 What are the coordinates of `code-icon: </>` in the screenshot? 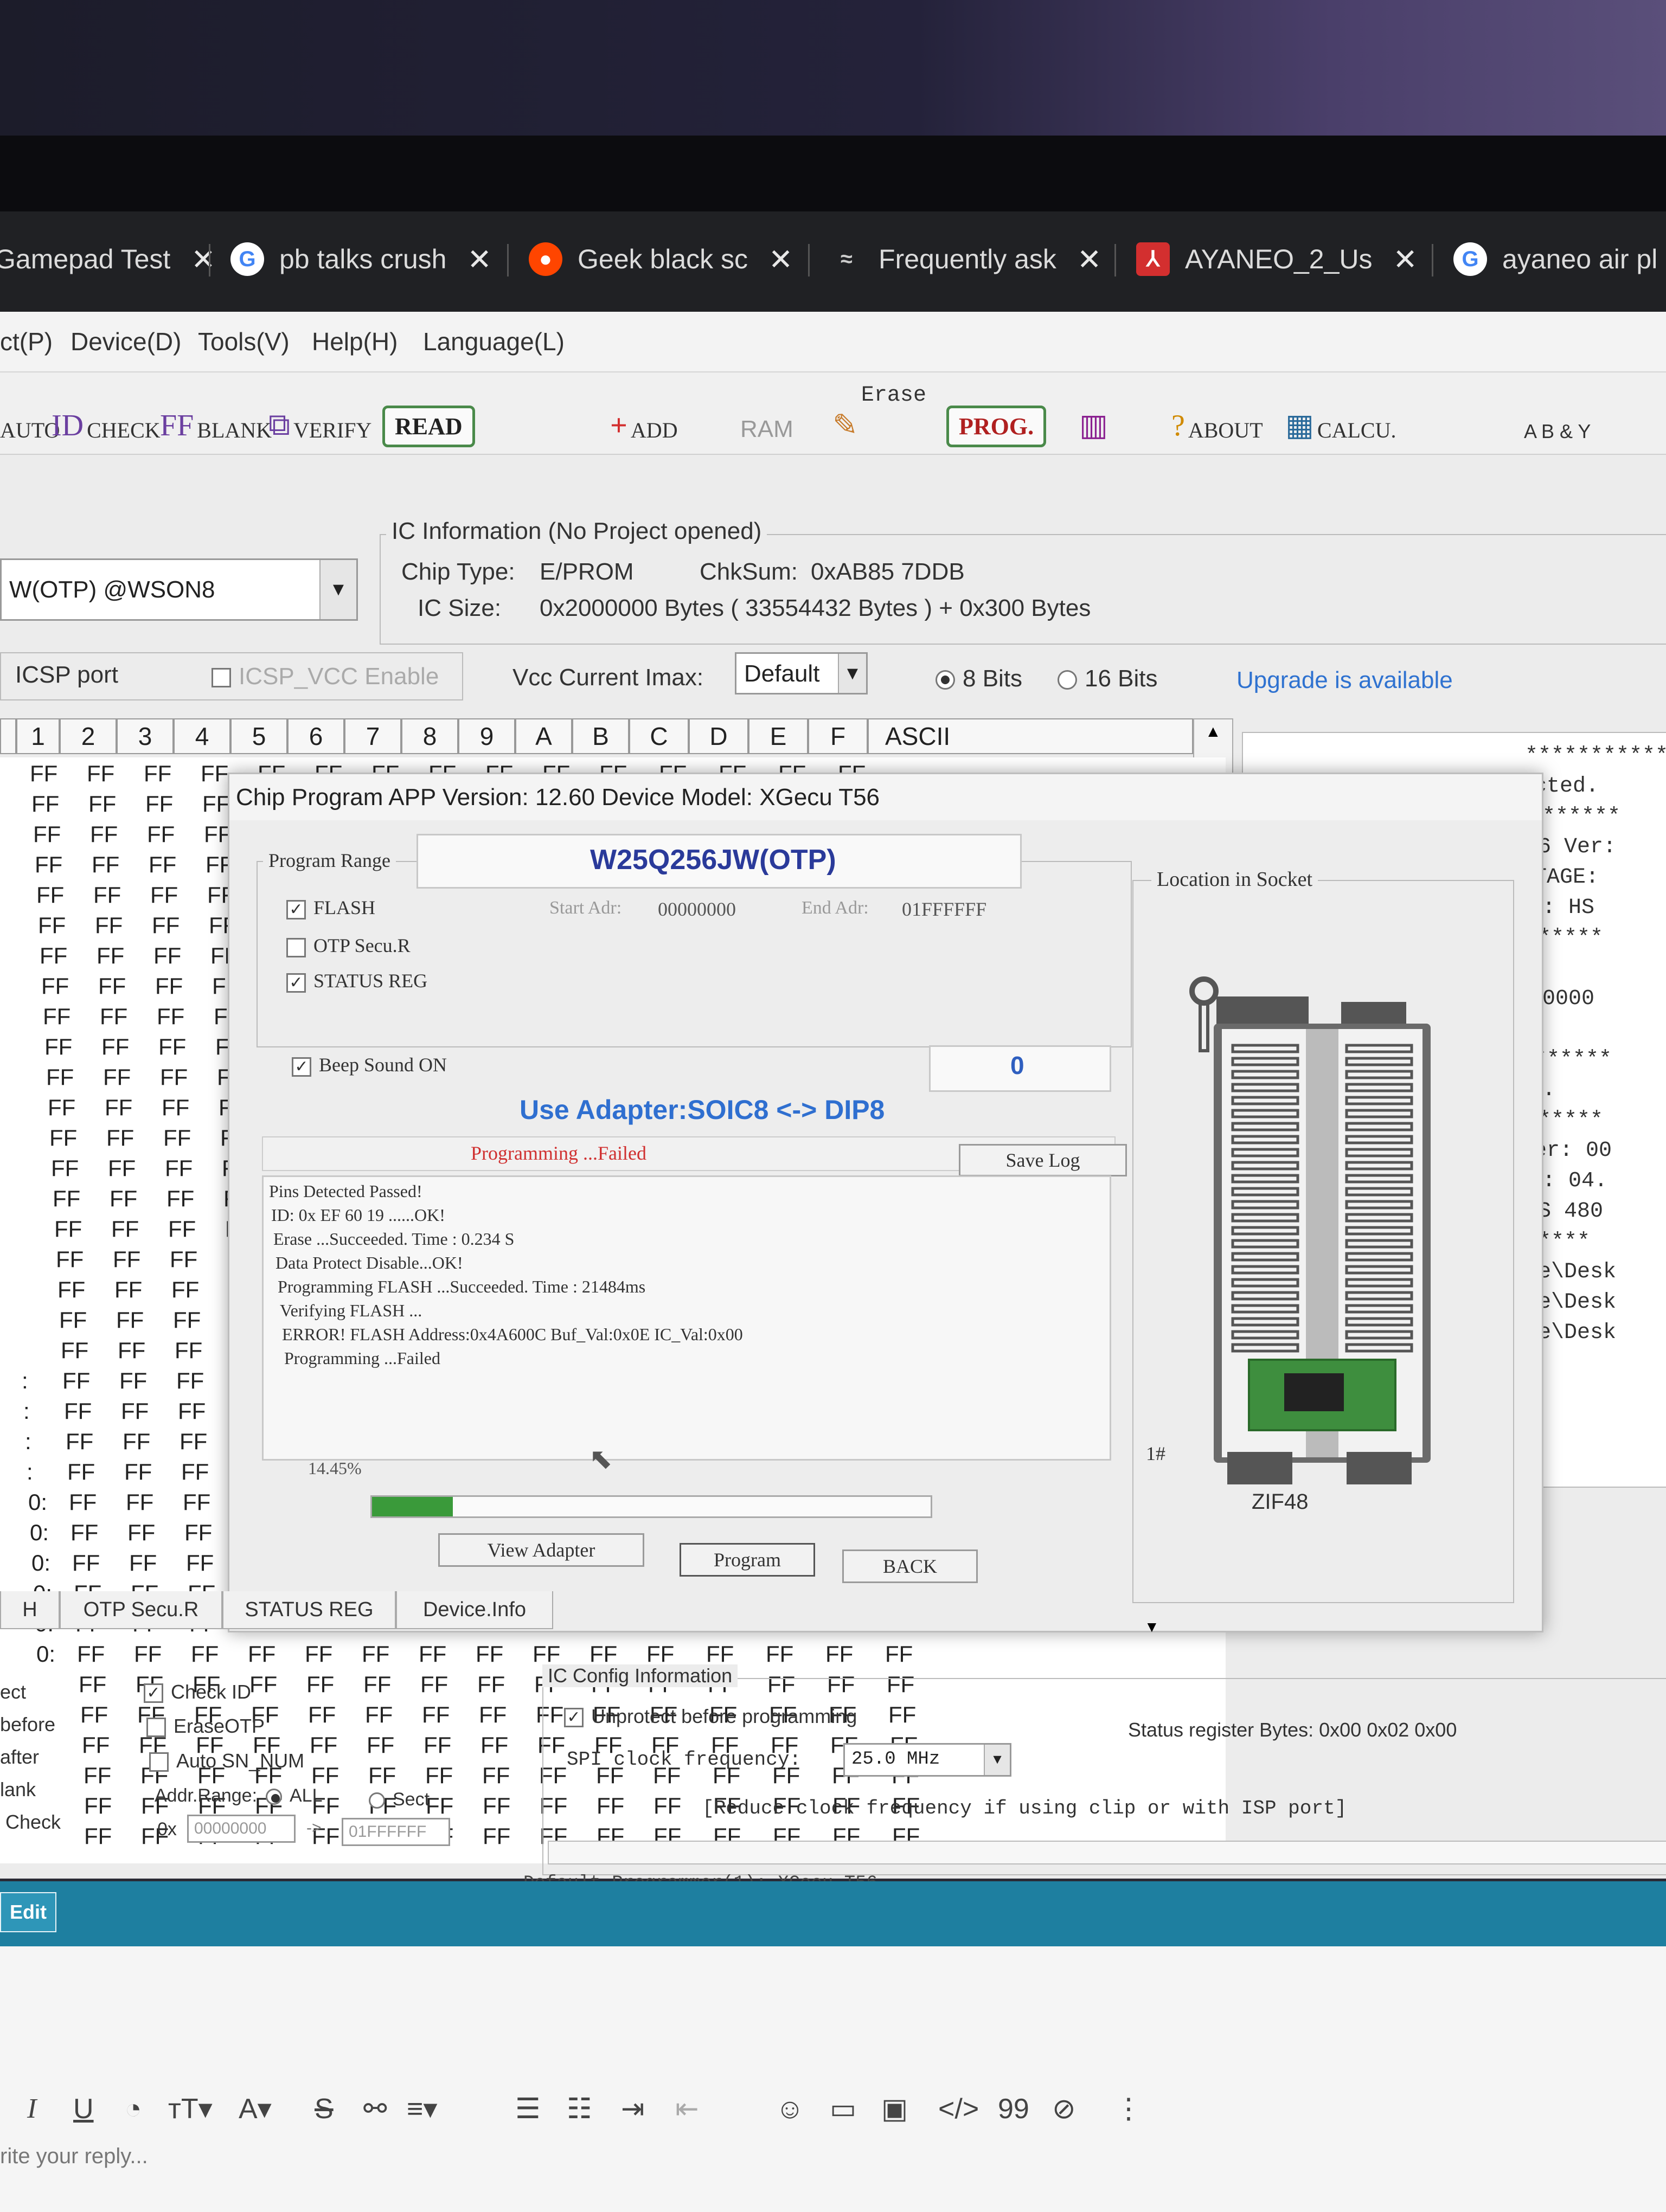 It's located at (958, 2109).